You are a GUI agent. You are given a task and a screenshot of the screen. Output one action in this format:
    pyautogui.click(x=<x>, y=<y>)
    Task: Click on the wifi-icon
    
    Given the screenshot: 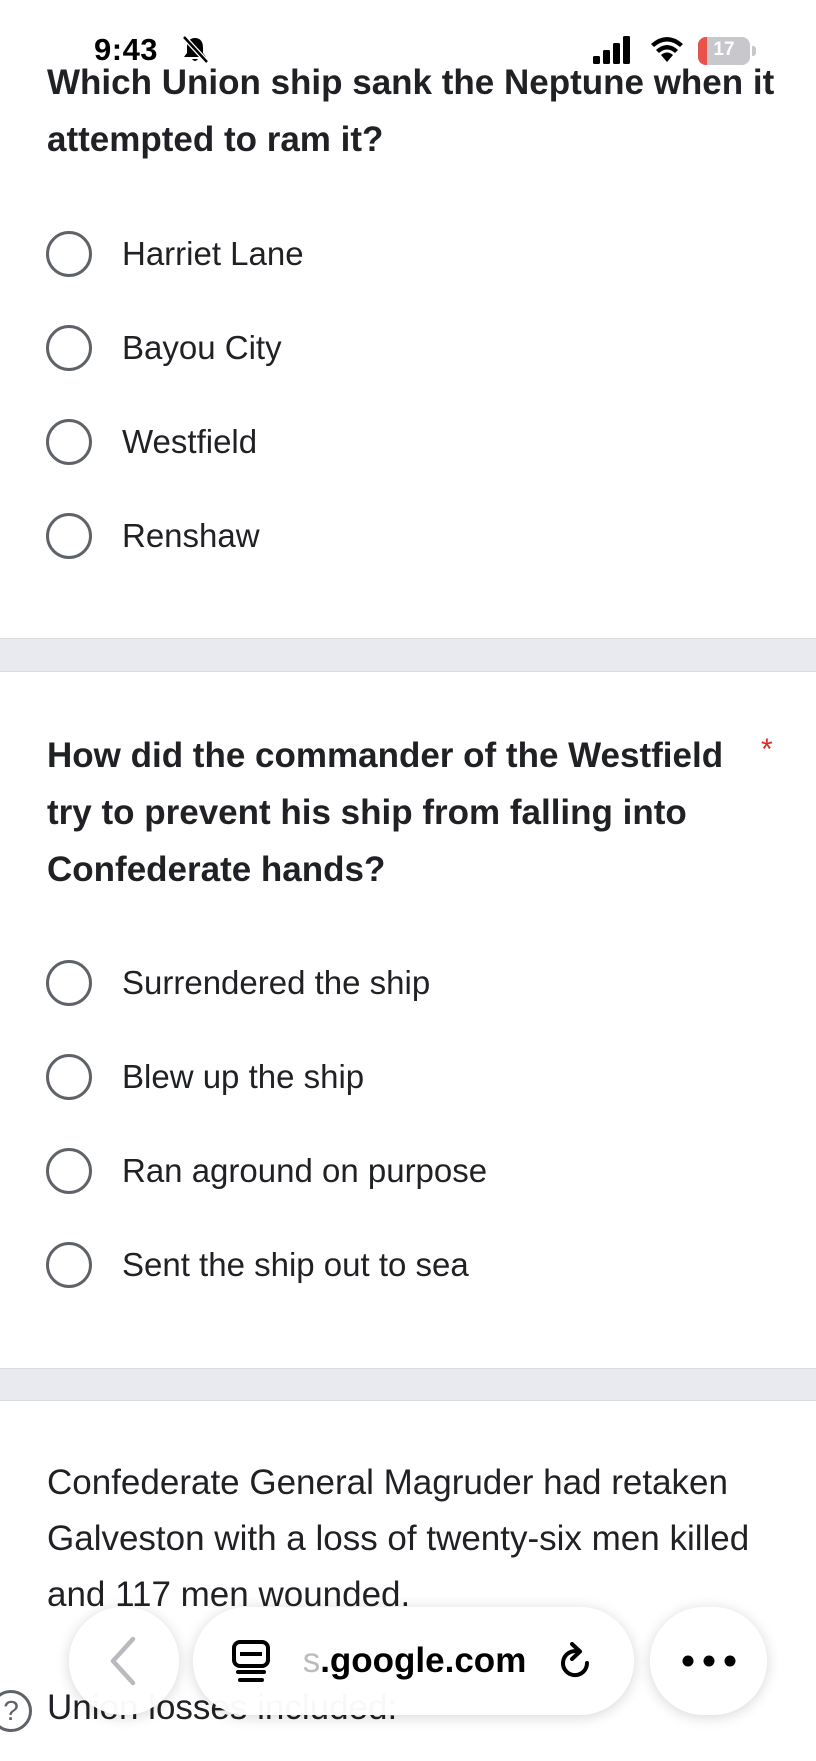 What is the action you would take?
    pyautogui.click(x=667, y=49)
    